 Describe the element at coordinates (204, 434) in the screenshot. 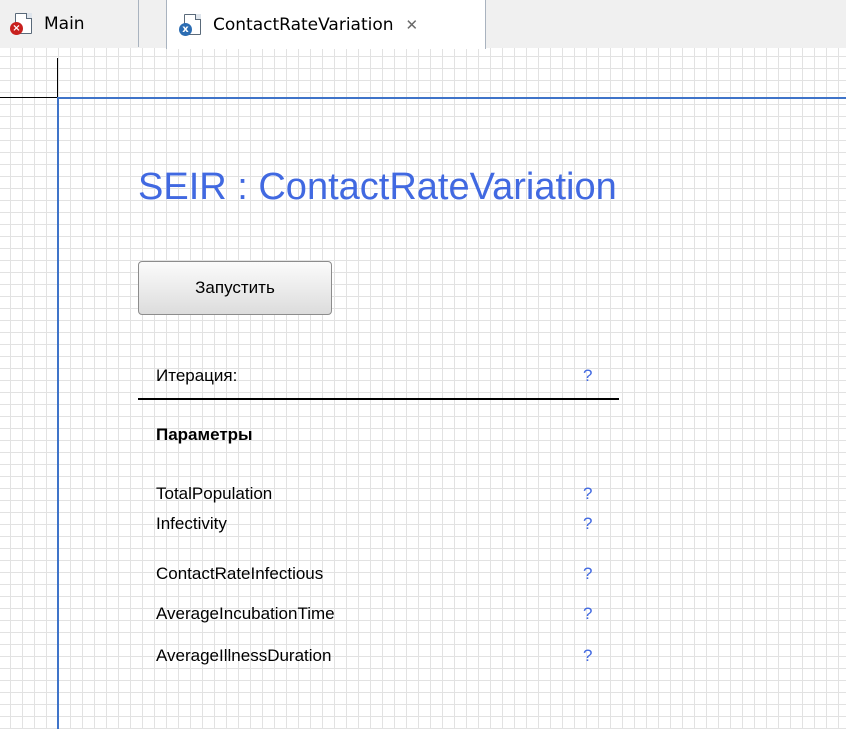

I see `parameters-heading: Параметры` at that location.